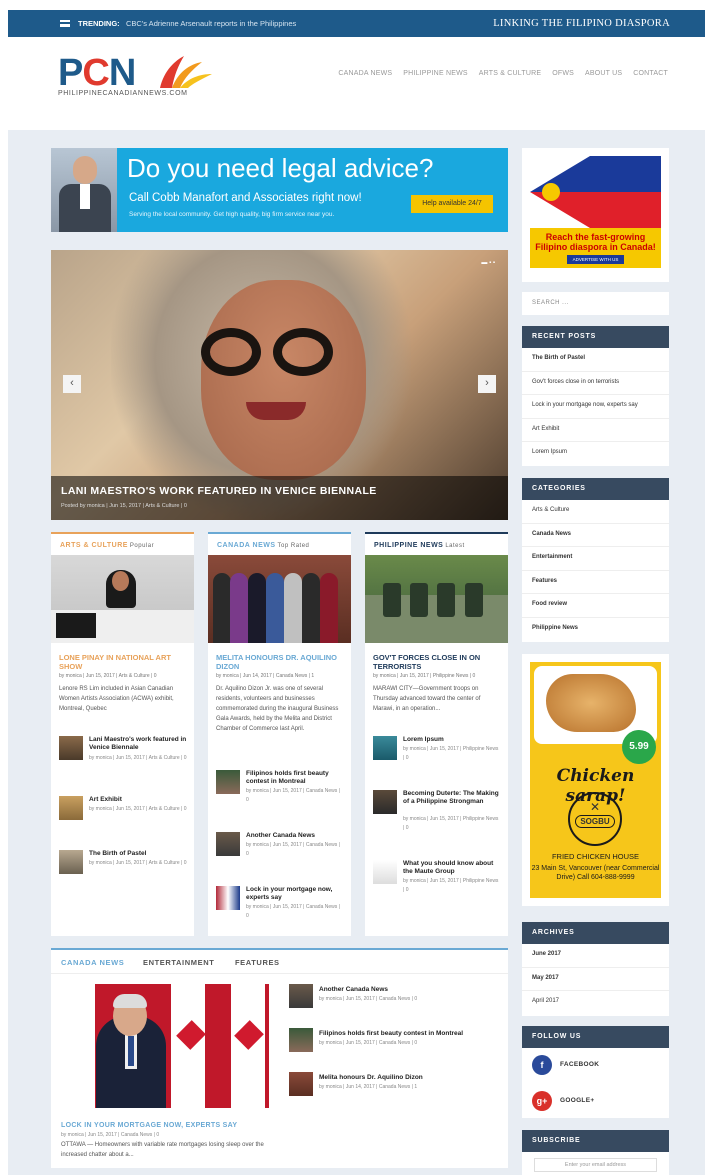  I want to click on nav-philippine-news: PHILIPPINE NEWS, so click(435, 73).